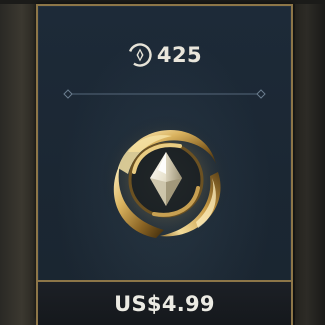 The height and width of the screenshot is (325, 325). I want to click on ornament-divider, so click(164, 94).